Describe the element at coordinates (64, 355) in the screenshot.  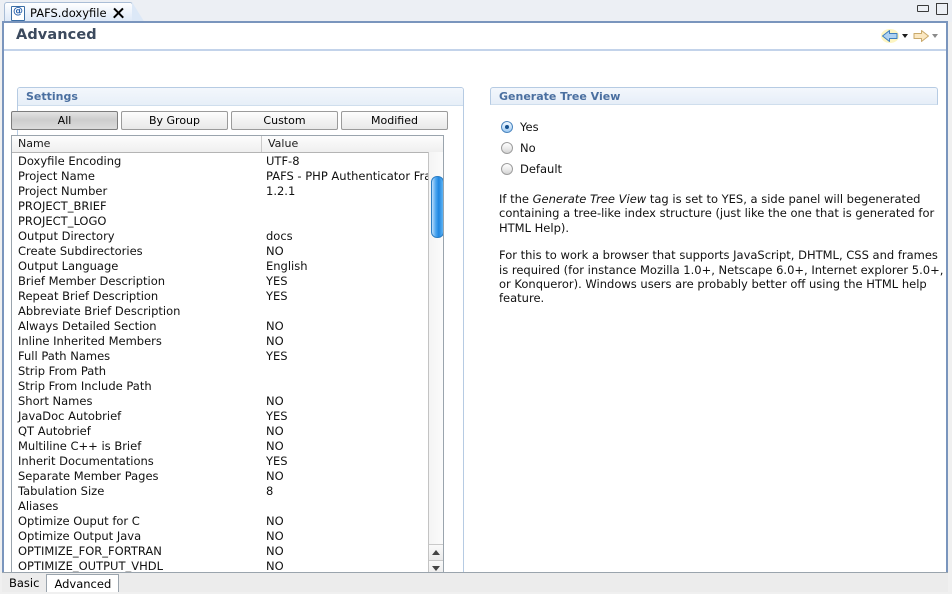
I see `cell-name: Full Path Names` at that location.